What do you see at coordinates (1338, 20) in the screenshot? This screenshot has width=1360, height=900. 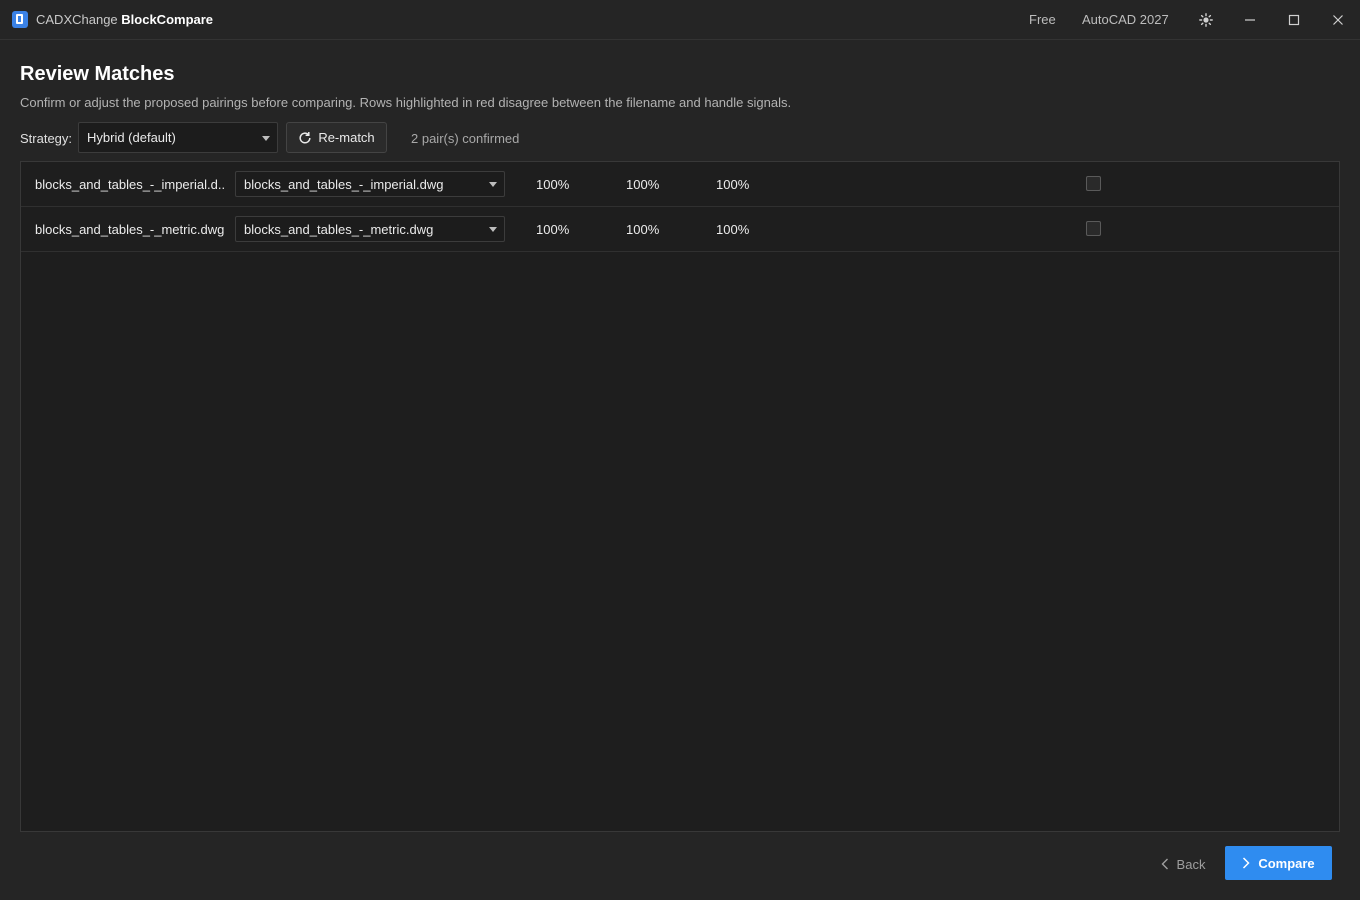 I see `close-icon` at bounding box center [1338, 20].